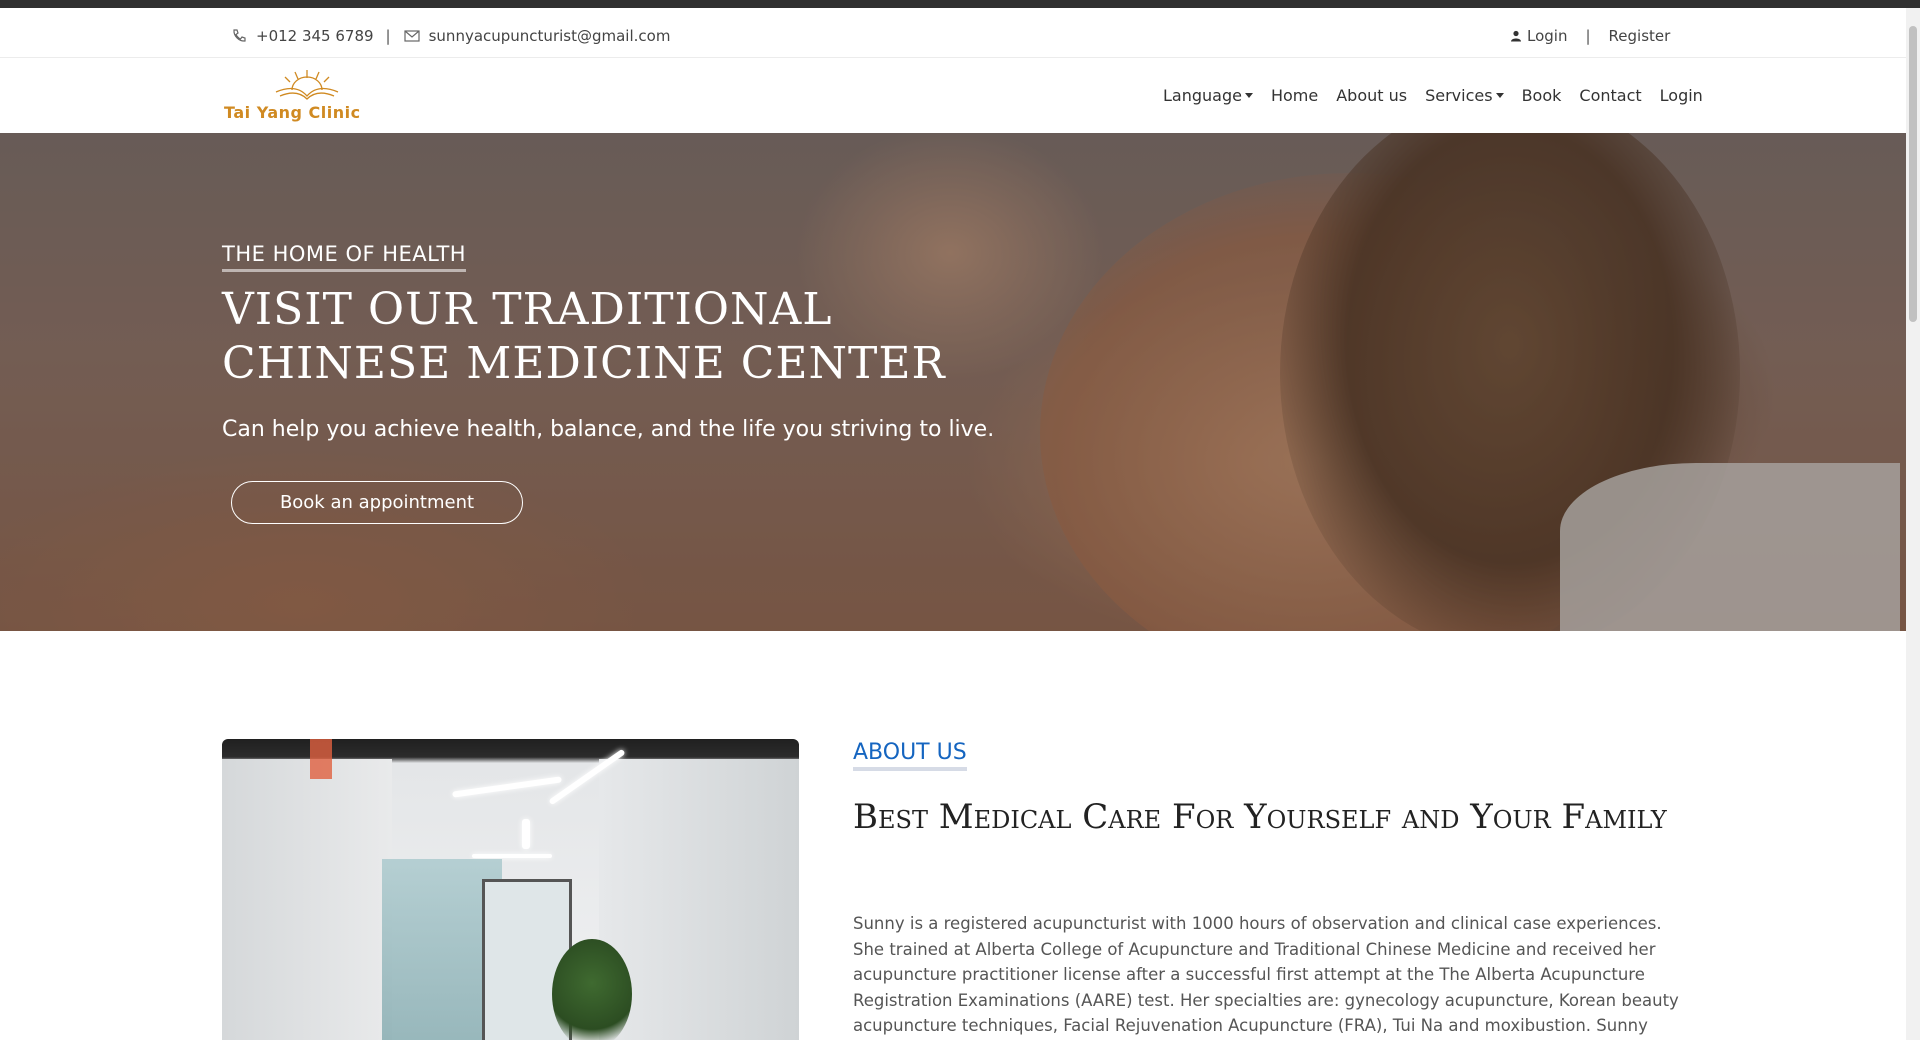  What do you see at coordinates (527, 309) in the screenshot?
I see `hero-title-line-1: VISIT OUR TRADITIONAL` at bounding box center [527, 309].